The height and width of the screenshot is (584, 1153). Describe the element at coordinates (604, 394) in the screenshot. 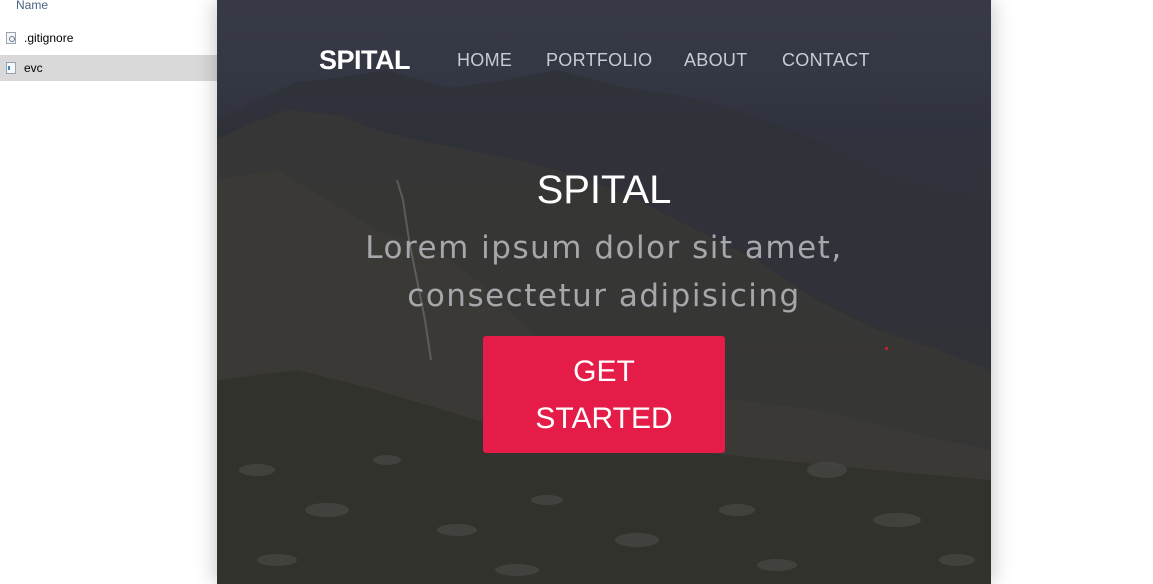

I see `get-started-button: GET STARTED` at that location.